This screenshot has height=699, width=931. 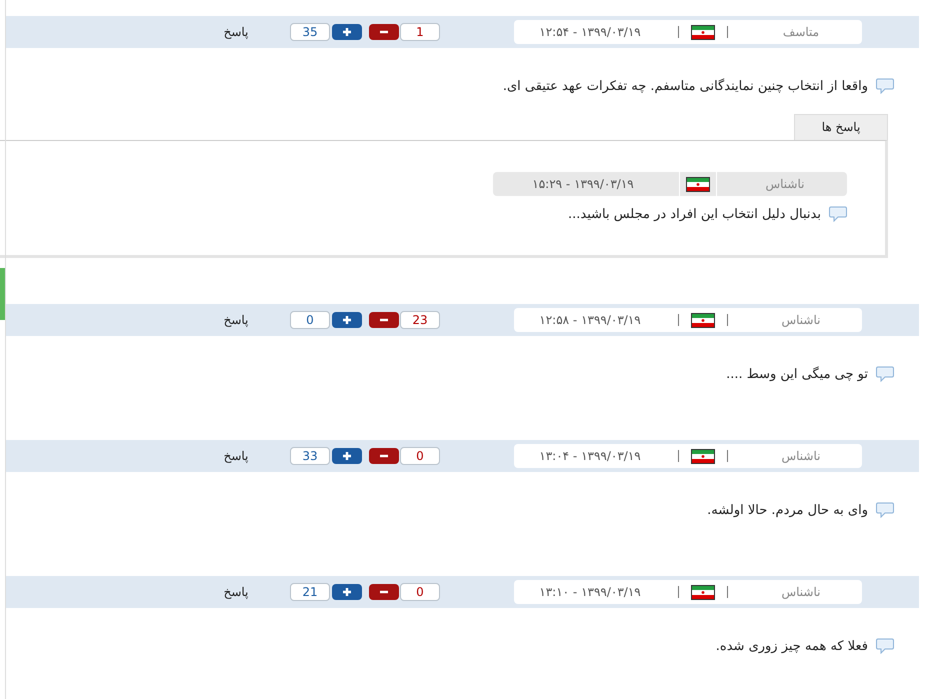 I want to click on comment-text: واقعا از انتخاب چنین نمایندگانی متاسفم. چه تفکرات عهد عتیقی ای., so click(x=685, y=86).